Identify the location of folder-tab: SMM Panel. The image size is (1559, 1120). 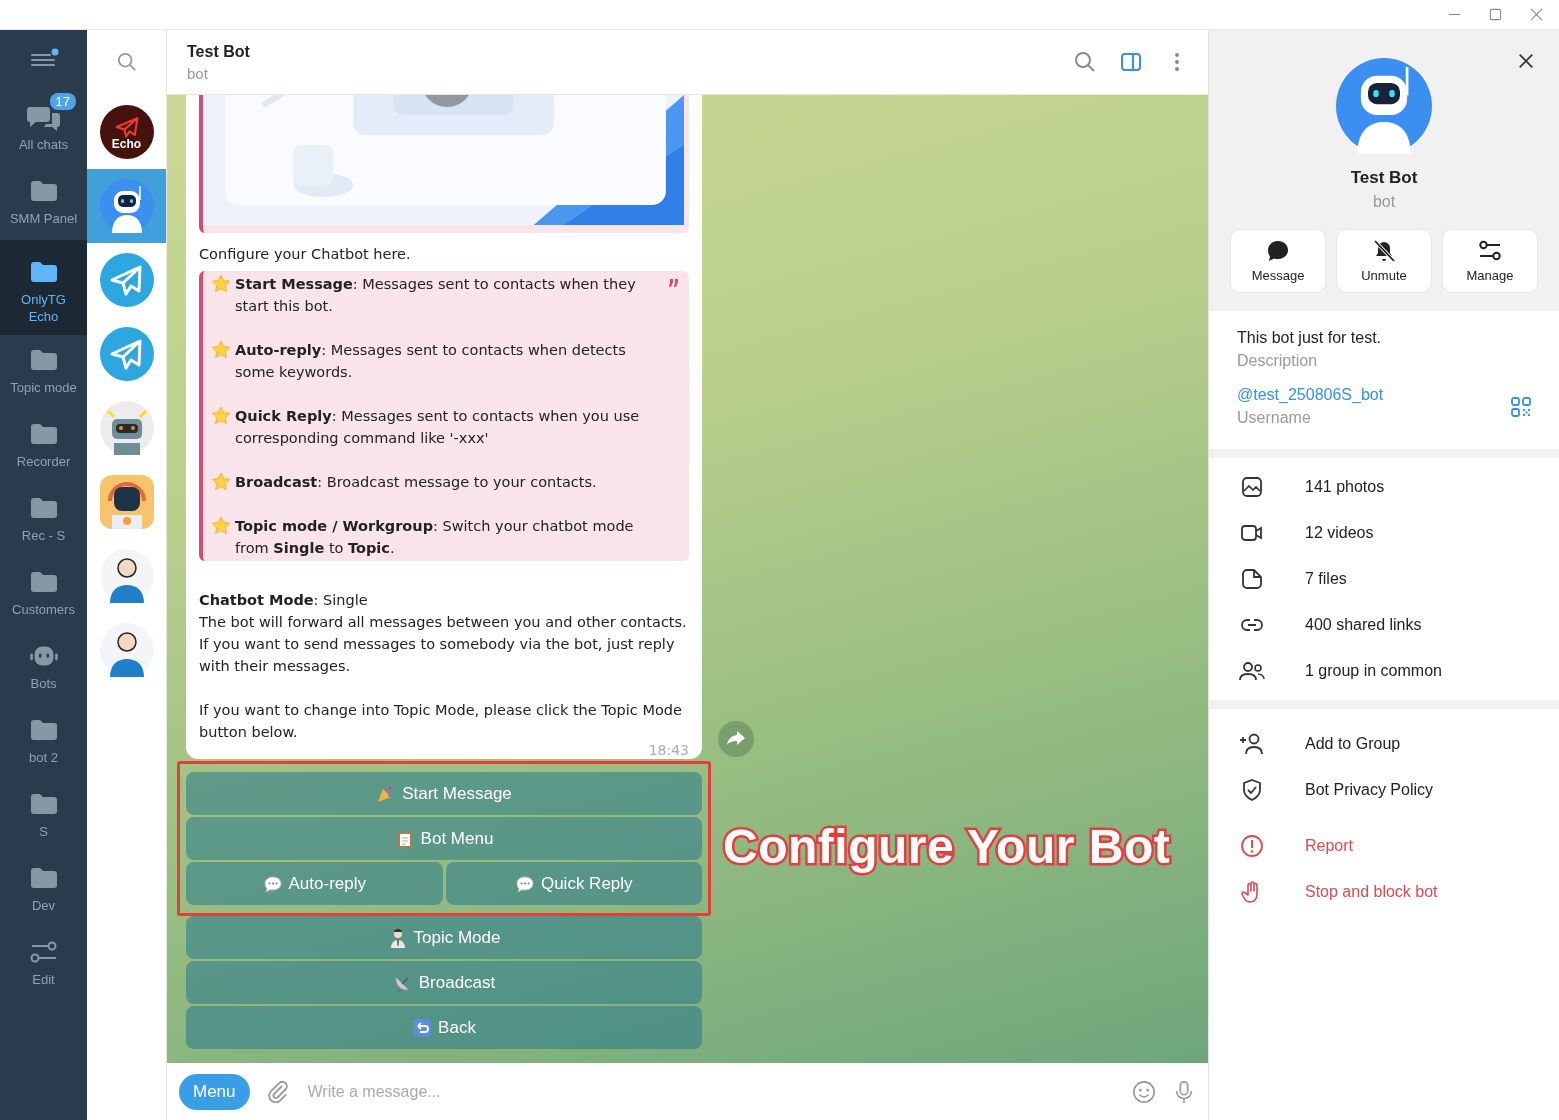
(43, 203).